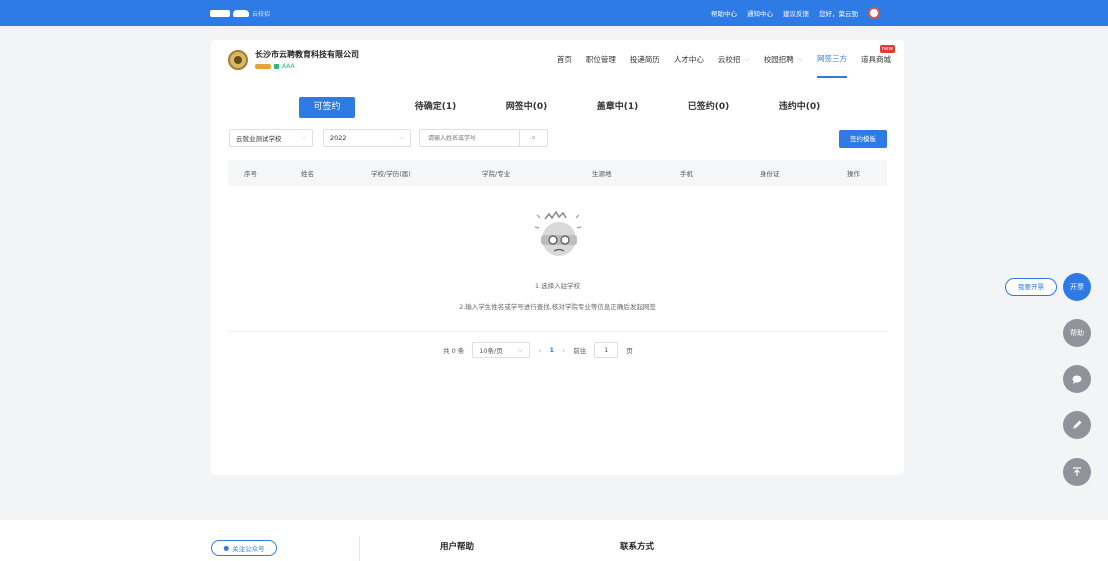 Image resolution: width=1108 pixels, height=561 pixels. I want to click on tab-breach: 违约中(0), so click(799, 107).